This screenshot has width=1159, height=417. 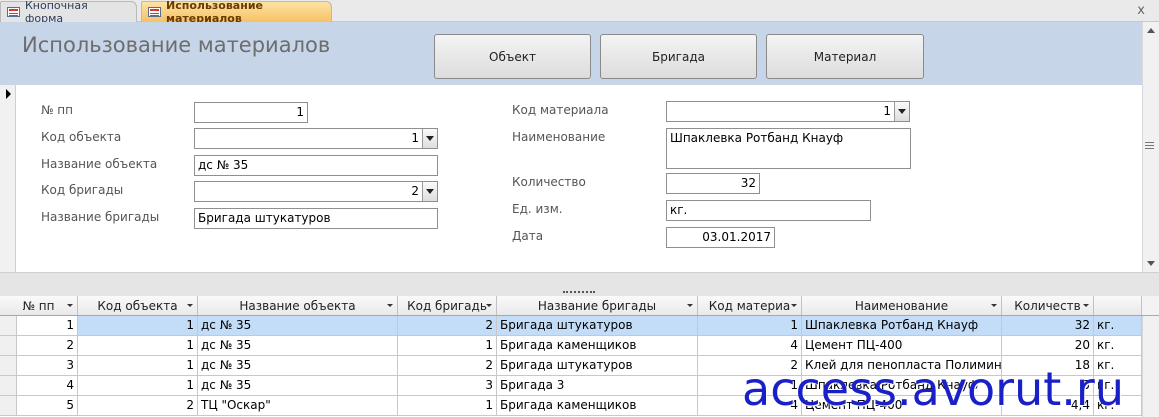 I want to click on scroll-grip-icon, so click(x=1149, y=145).